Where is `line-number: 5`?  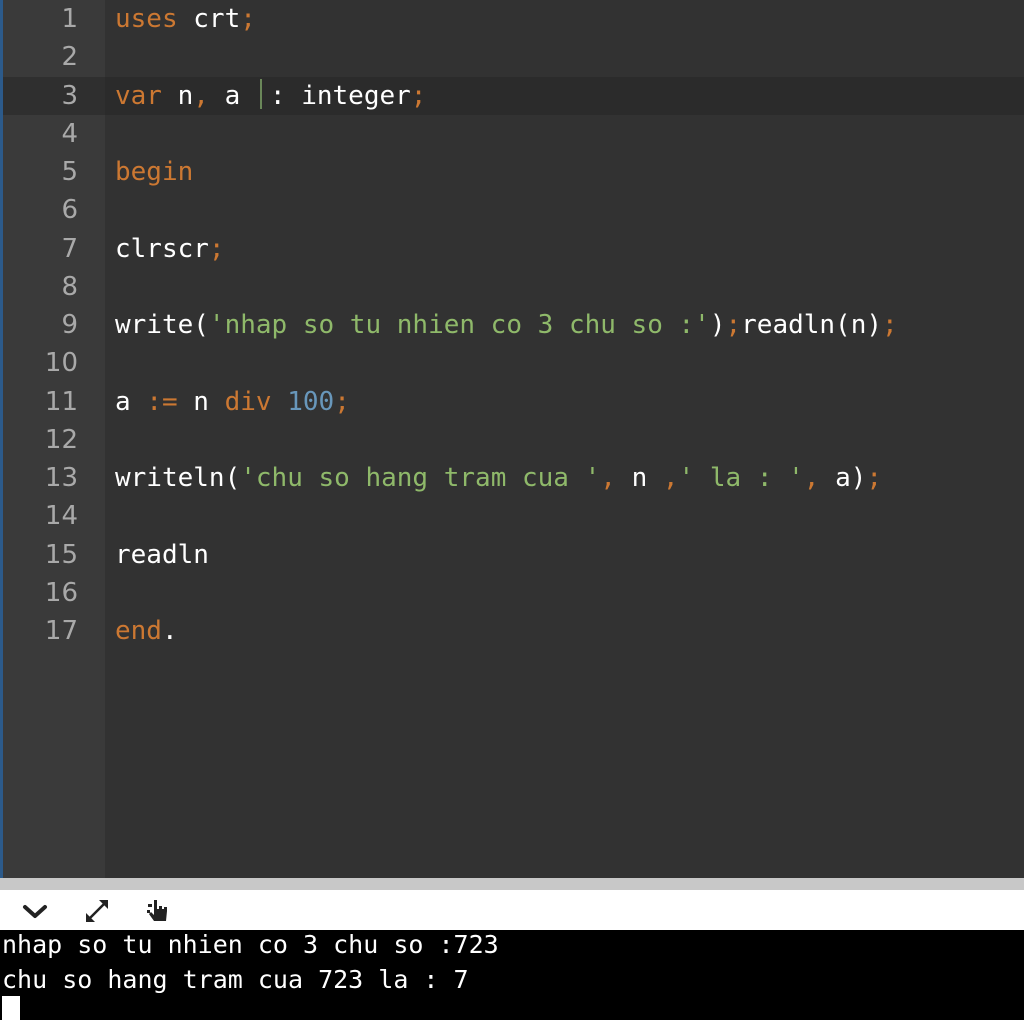 line-number: 5 is located at coordinates (69, 172).